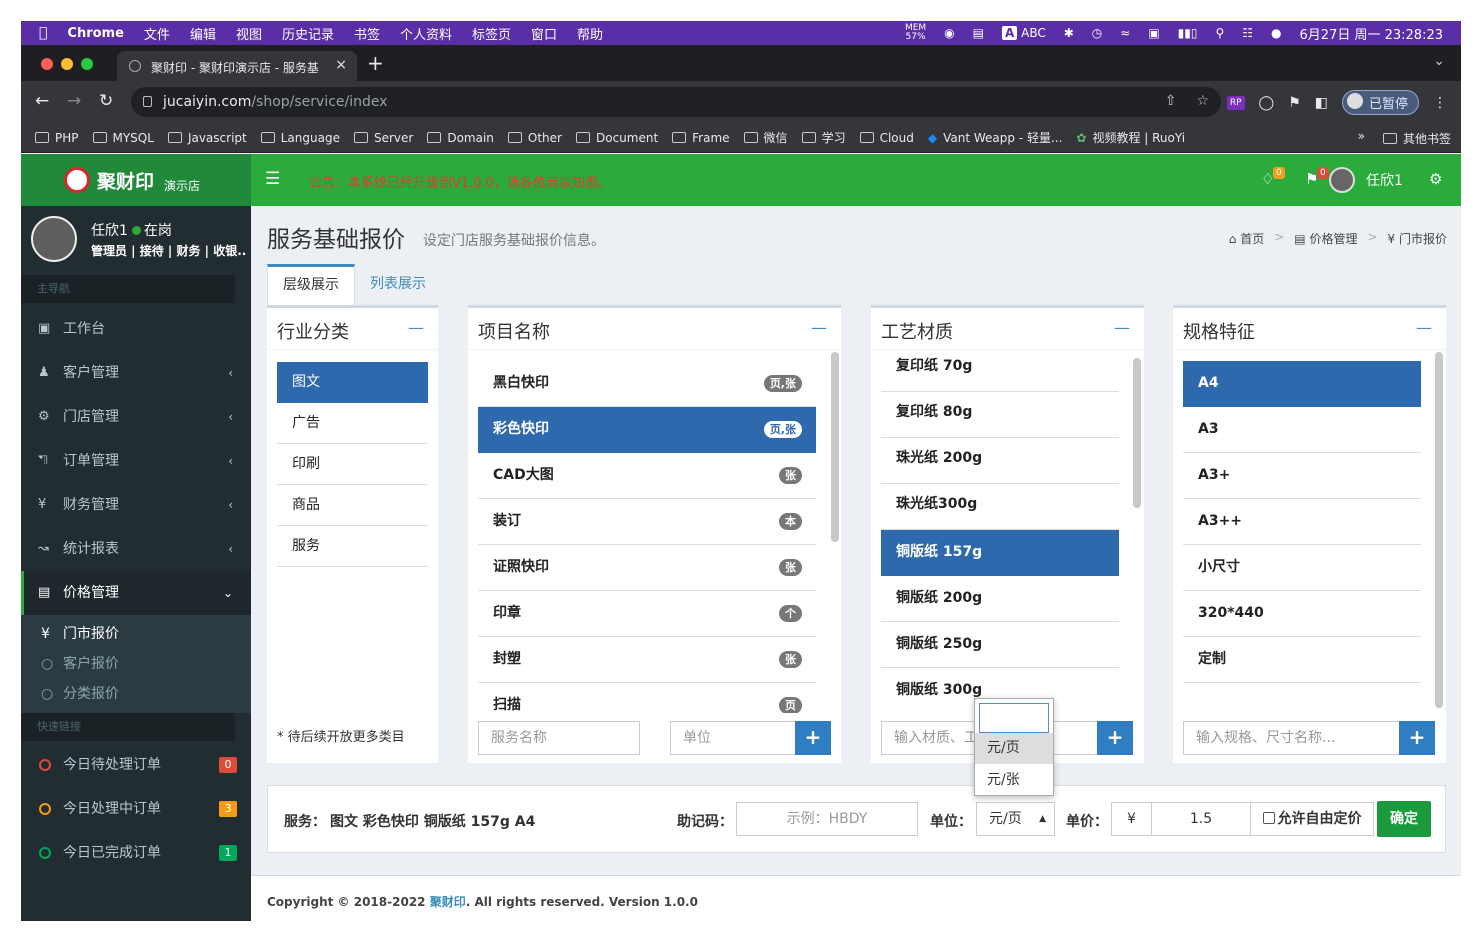  What do you see at coordinates (823, 137) in the screenshot?
I see `bookmark-folder: 学习` at bounding box center [823, 137].